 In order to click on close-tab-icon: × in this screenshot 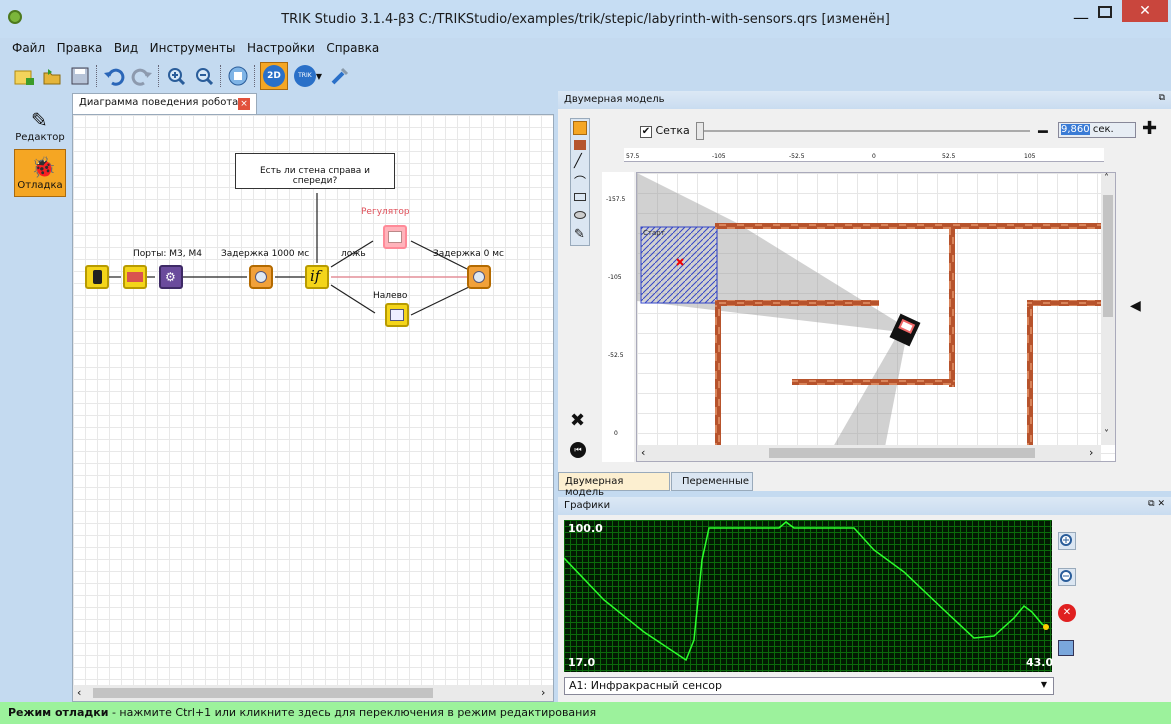, I will do `click(244, 104)`.